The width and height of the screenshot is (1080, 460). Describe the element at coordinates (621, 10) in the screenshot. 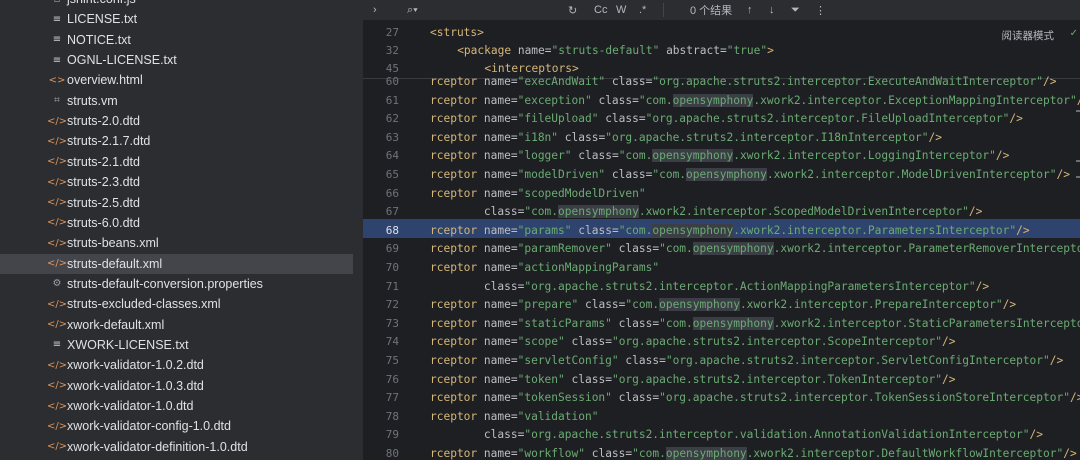

I see `whole-word-toggle: W` at that location.